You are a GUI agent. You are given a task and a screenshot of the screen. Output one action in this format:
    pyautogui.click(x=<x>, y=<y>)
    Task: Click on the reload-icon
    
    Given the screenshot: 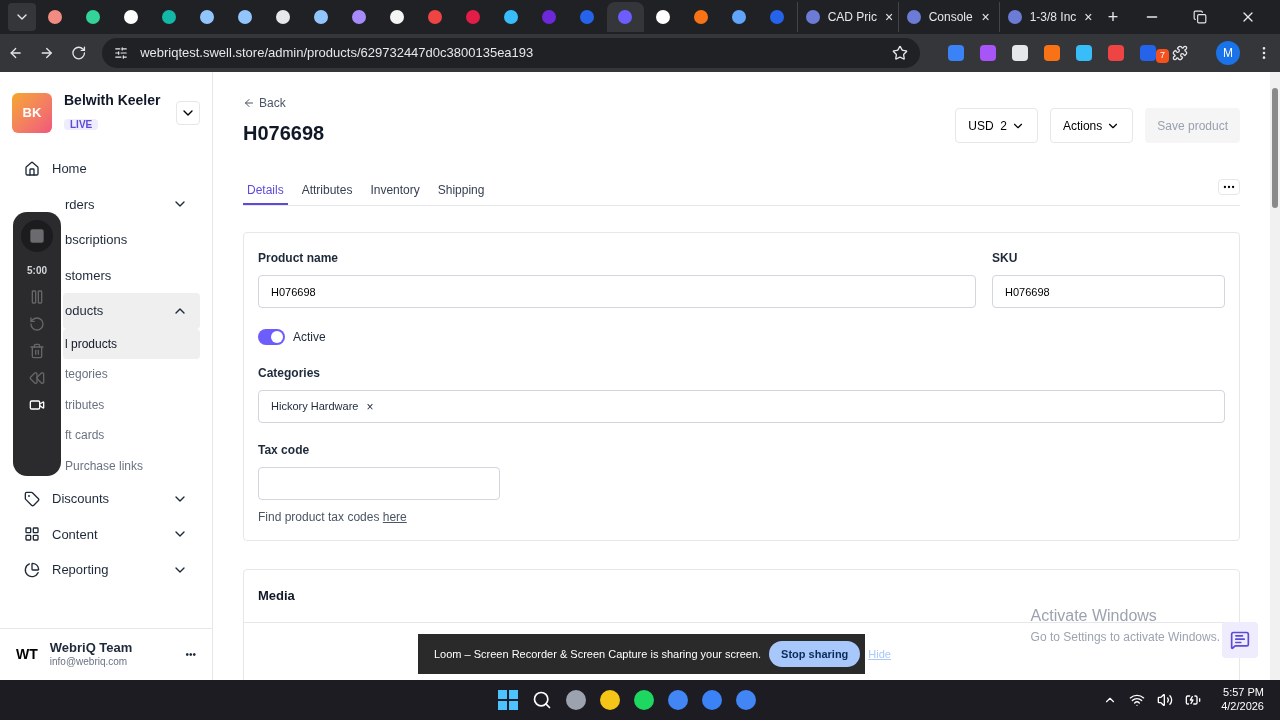 What is the action you would take?
    pyautogui.click(x=78, y=53)
    